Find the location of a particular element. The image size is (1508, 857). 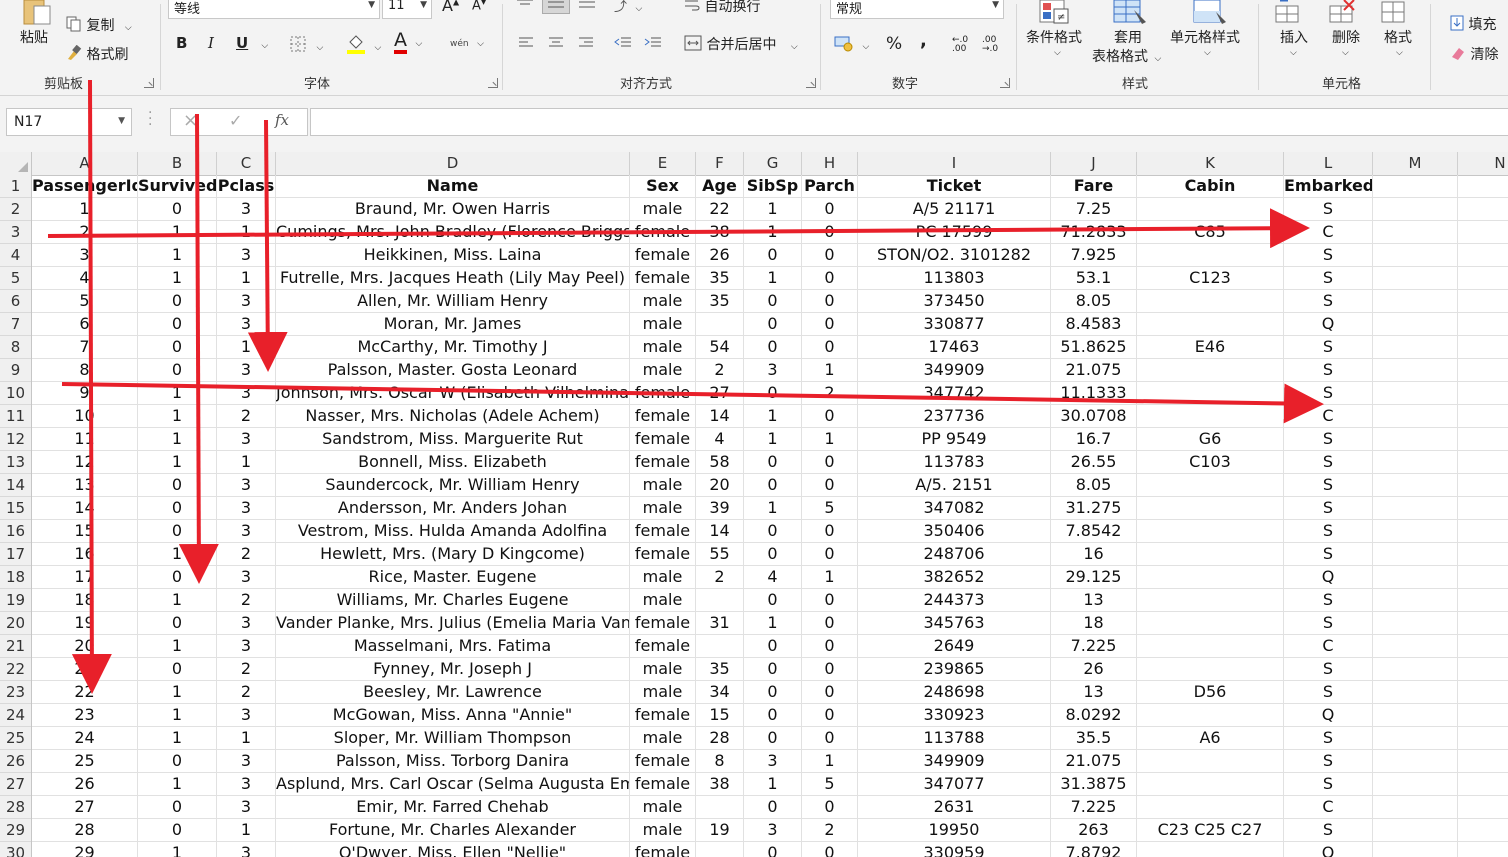

table-format-button-2: 表格格式 ⌵ is located at coordinates (1126, 56).